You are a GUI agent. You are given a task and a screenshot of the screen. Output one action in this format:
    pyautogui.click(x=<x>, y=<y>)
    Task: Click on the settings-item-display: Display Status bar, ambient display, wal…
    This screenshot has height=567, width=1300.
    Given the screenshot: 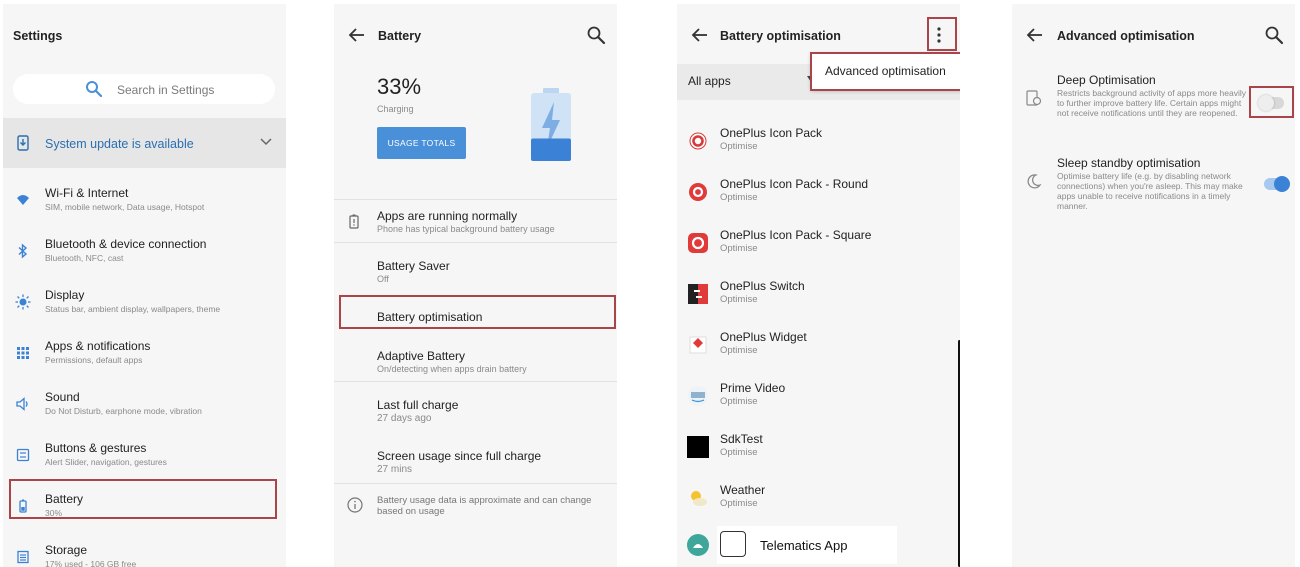 What is the action you would take?
    pyautogui.click(x=144, y=306)
    